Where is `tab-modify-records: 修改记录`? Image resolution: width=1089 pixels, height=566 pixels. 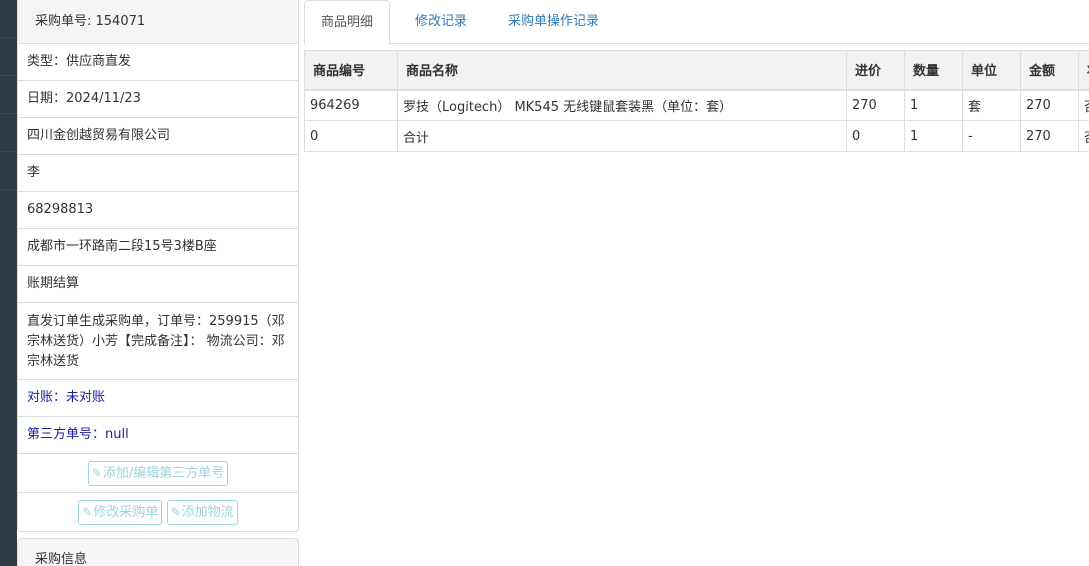 tab-modify-records: 修改记录 is located at coordinates (441, 22).